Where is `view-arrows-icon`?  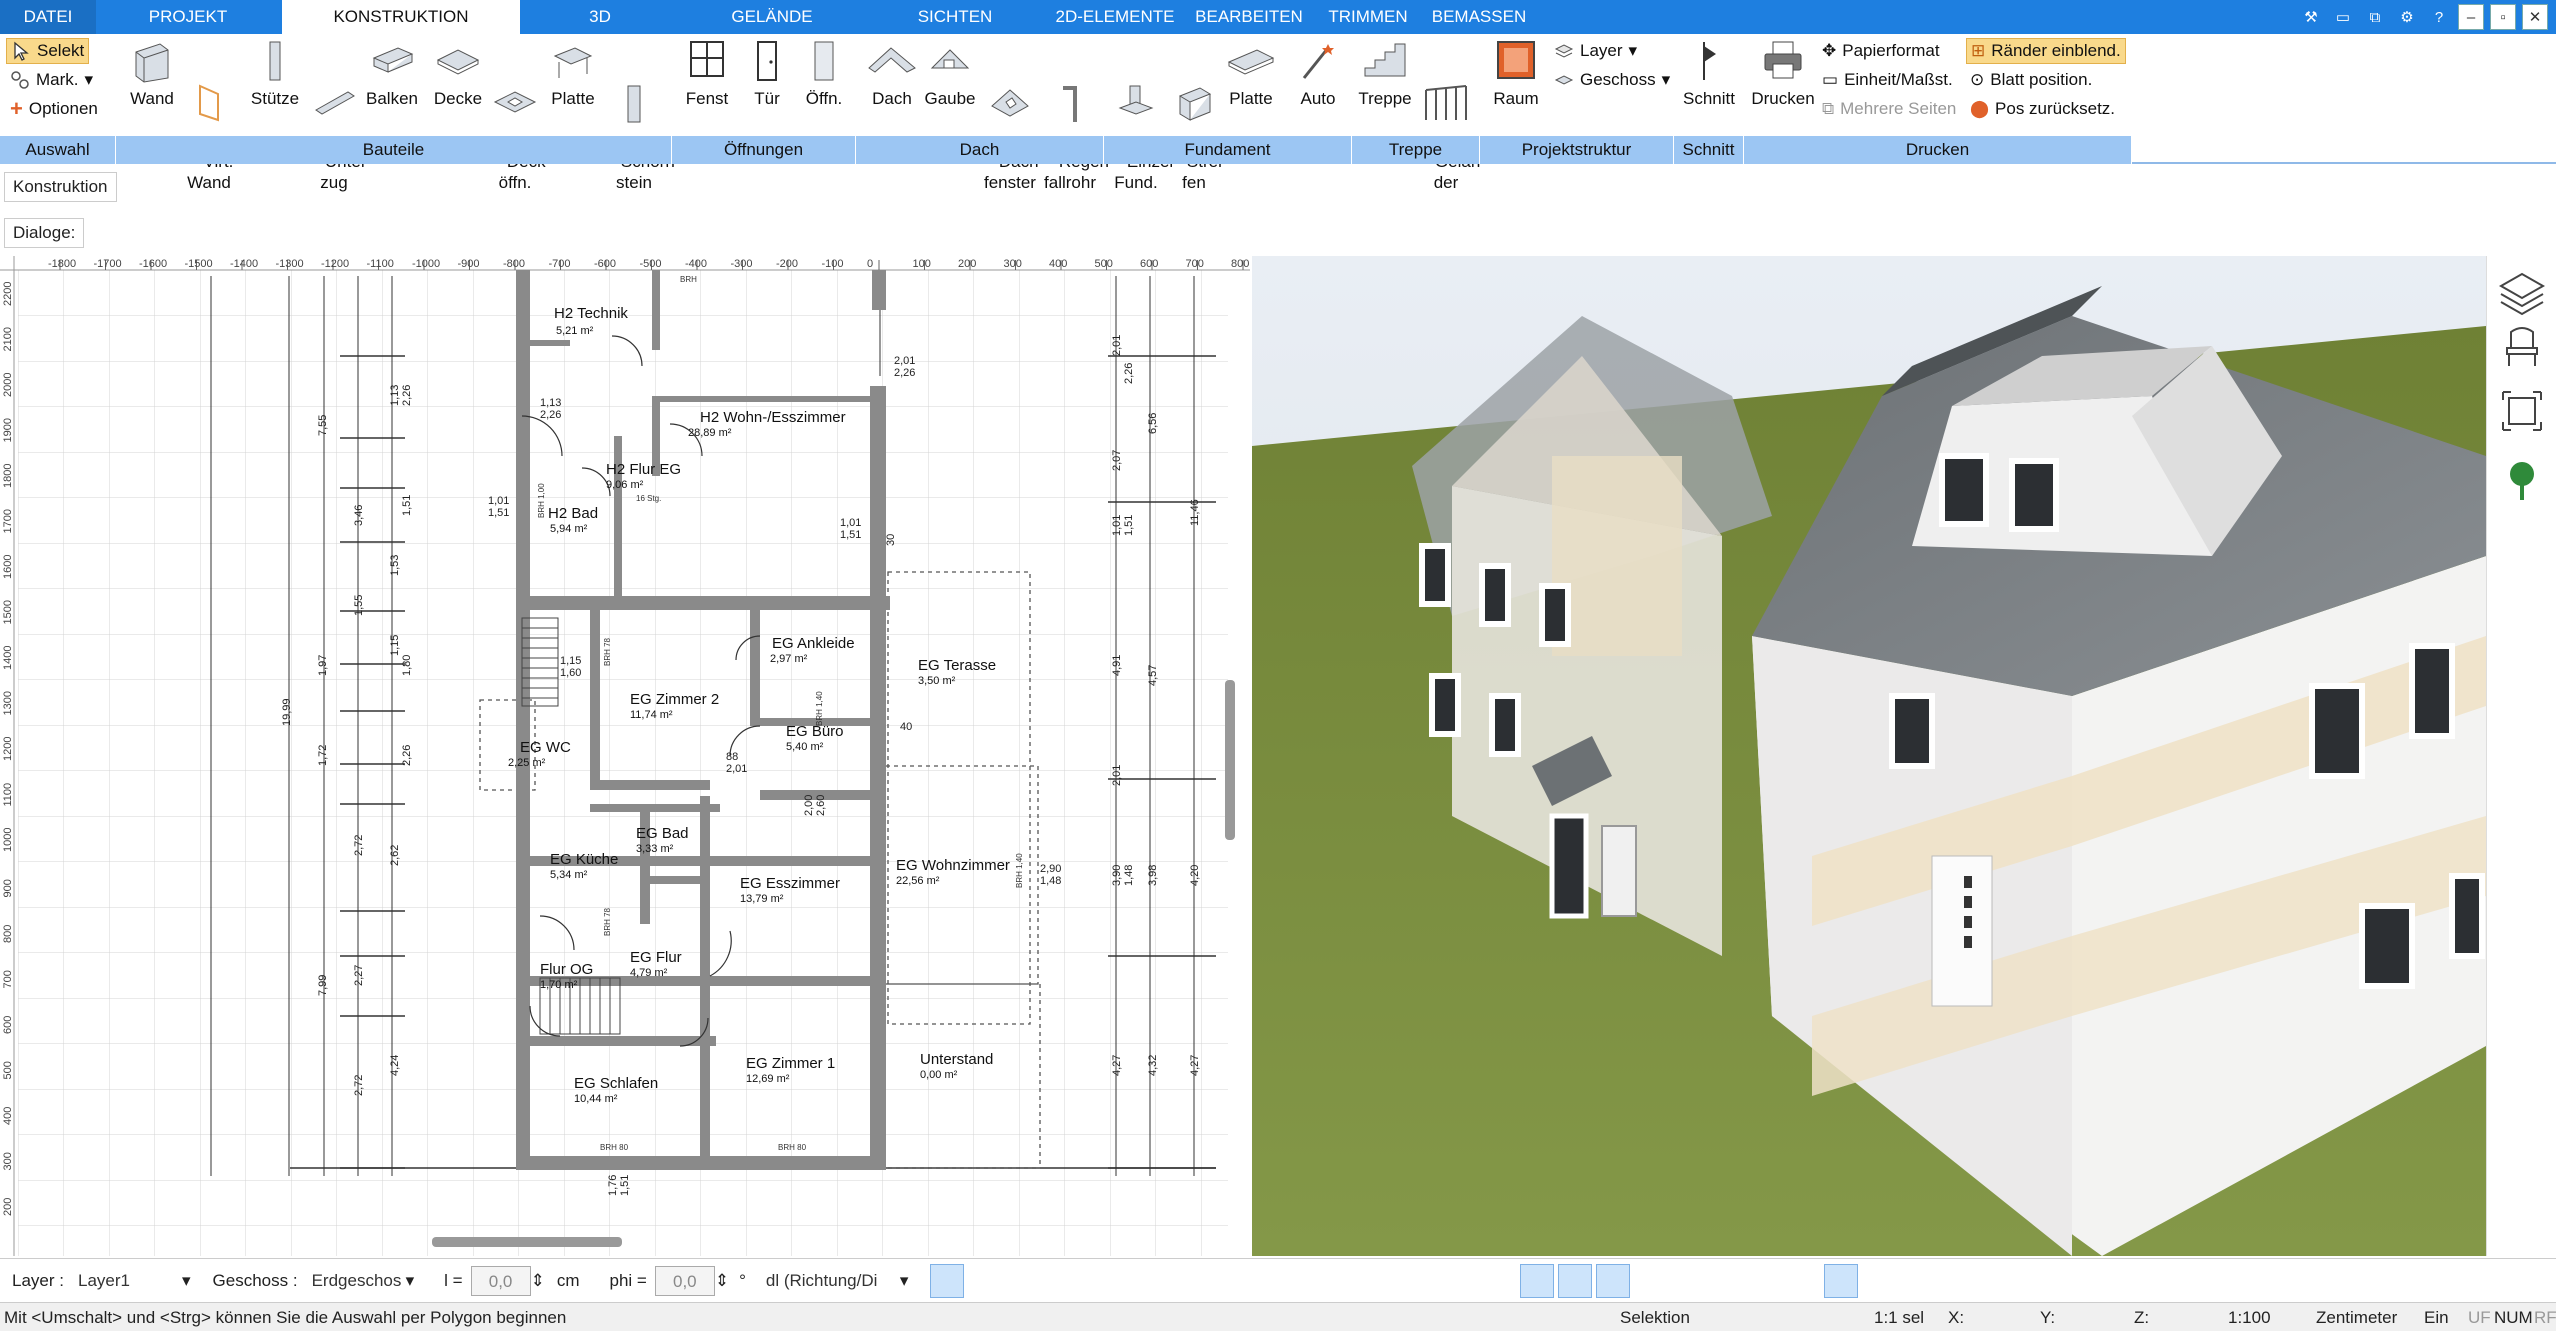
view-arrows-icon is located at coordinates (1879, 1281).